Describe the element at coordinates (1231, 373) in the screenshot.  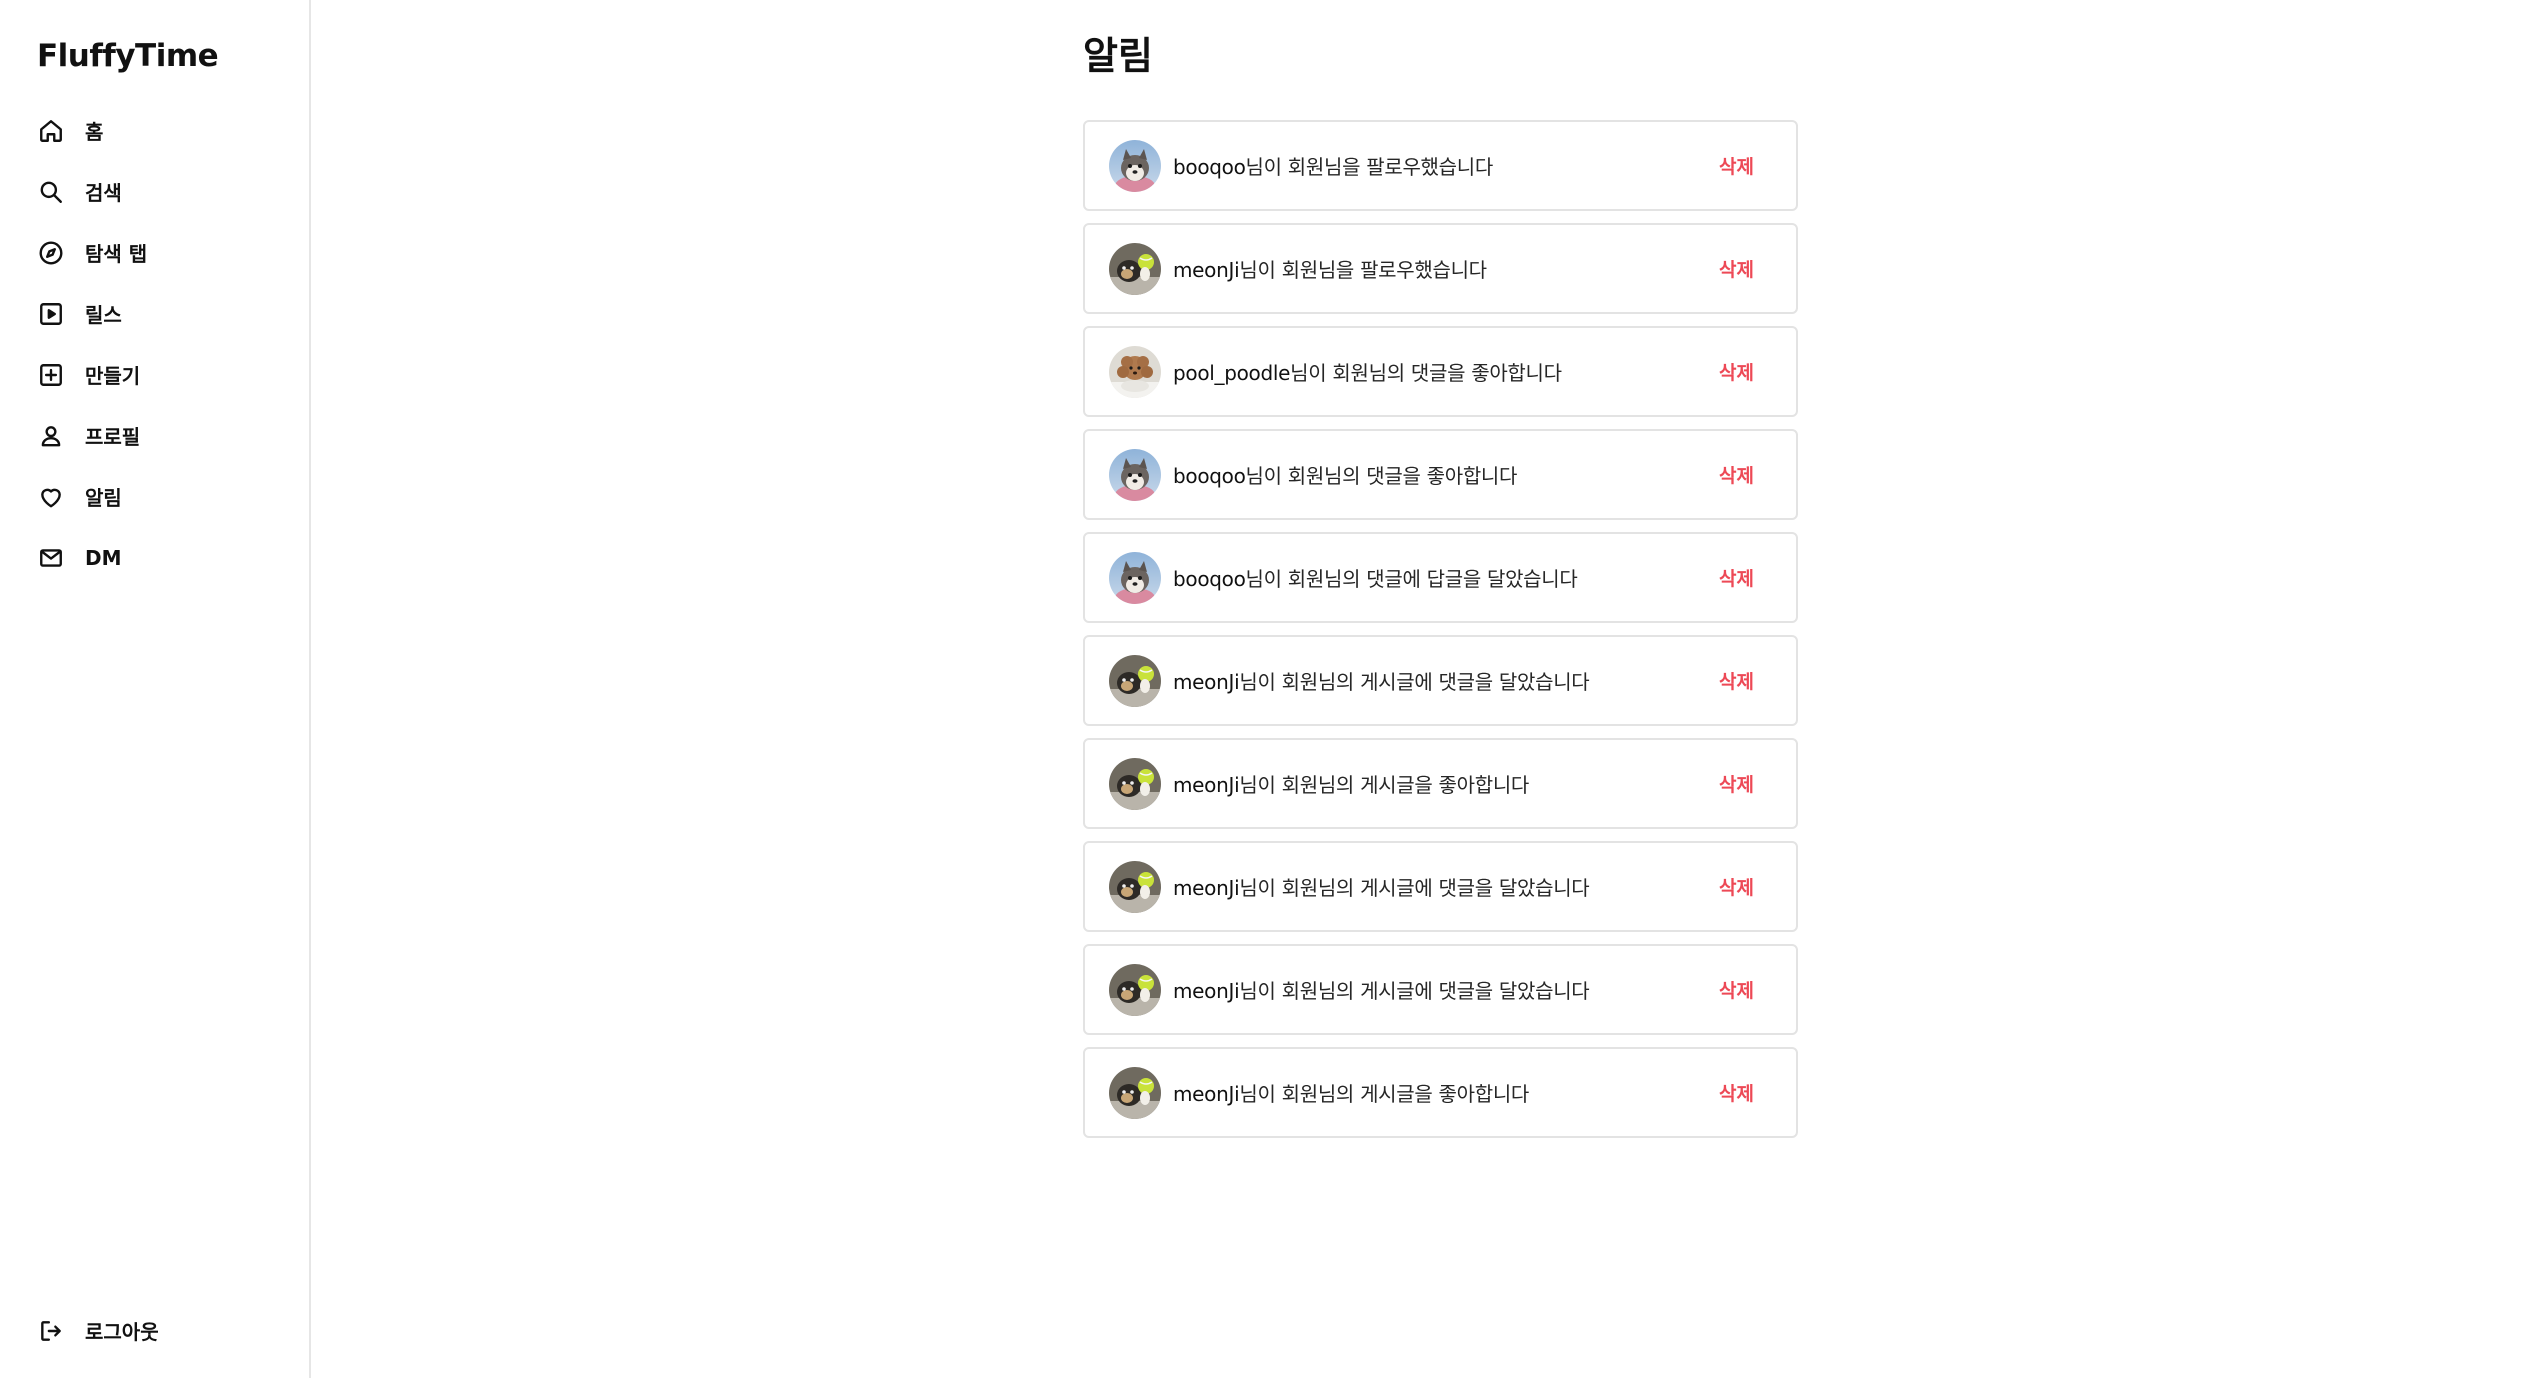
I see `notification-username: pool_poodle` at that location.